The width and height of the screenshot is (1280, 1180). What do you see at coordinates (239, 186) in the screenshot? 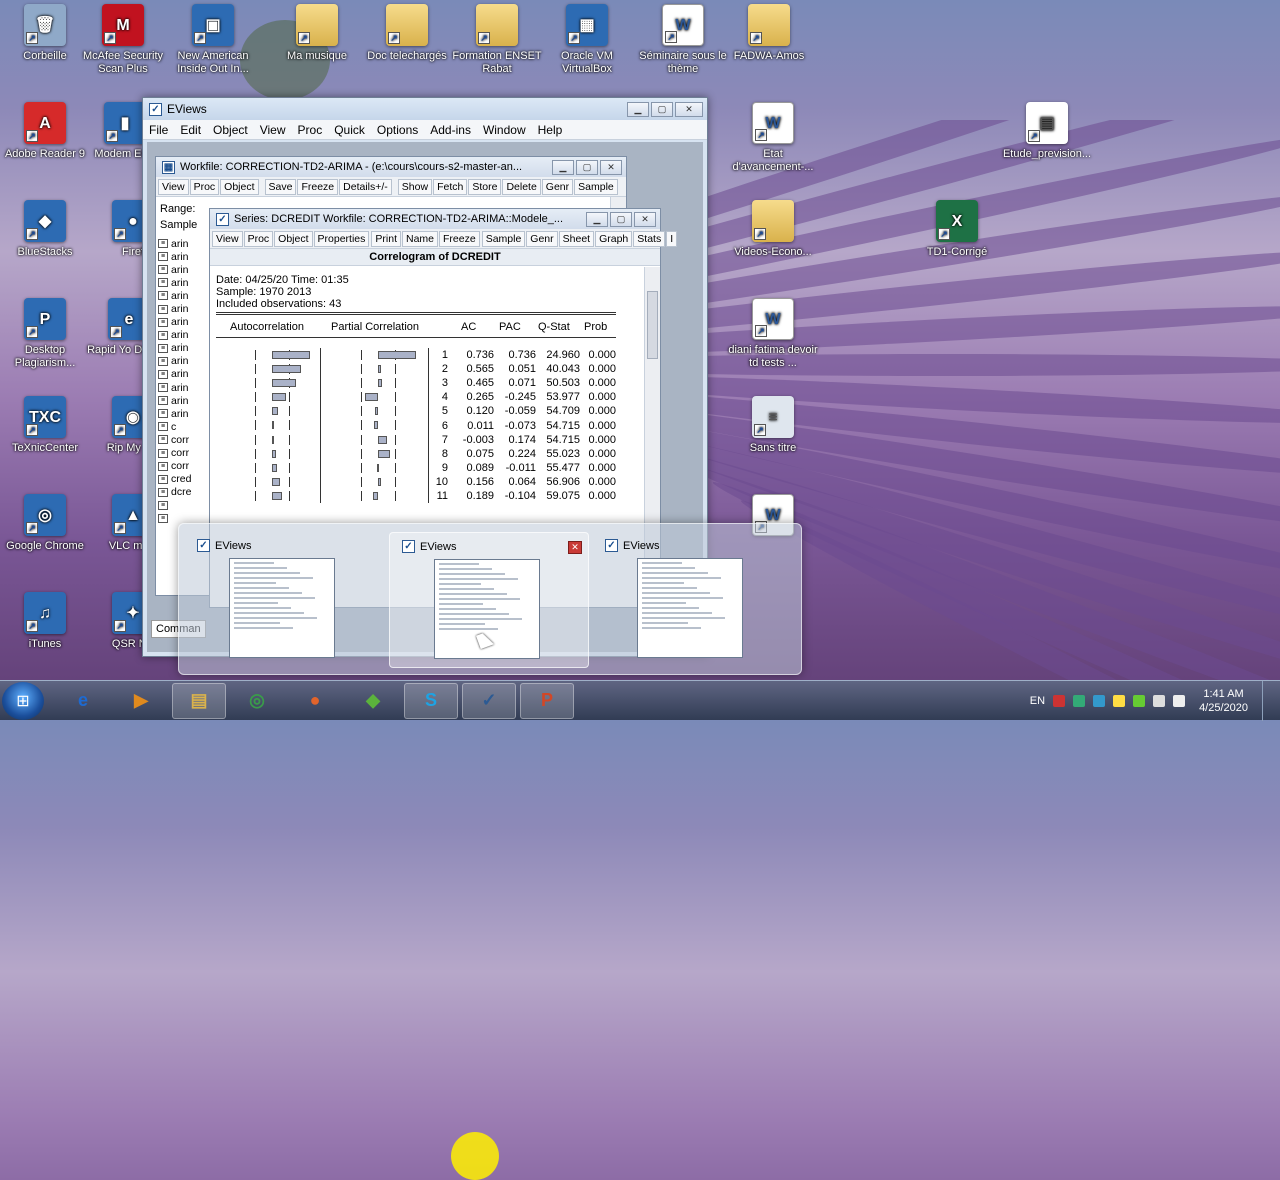
I see `workfile-btn-object: Object` at bounding box center [239, 186].